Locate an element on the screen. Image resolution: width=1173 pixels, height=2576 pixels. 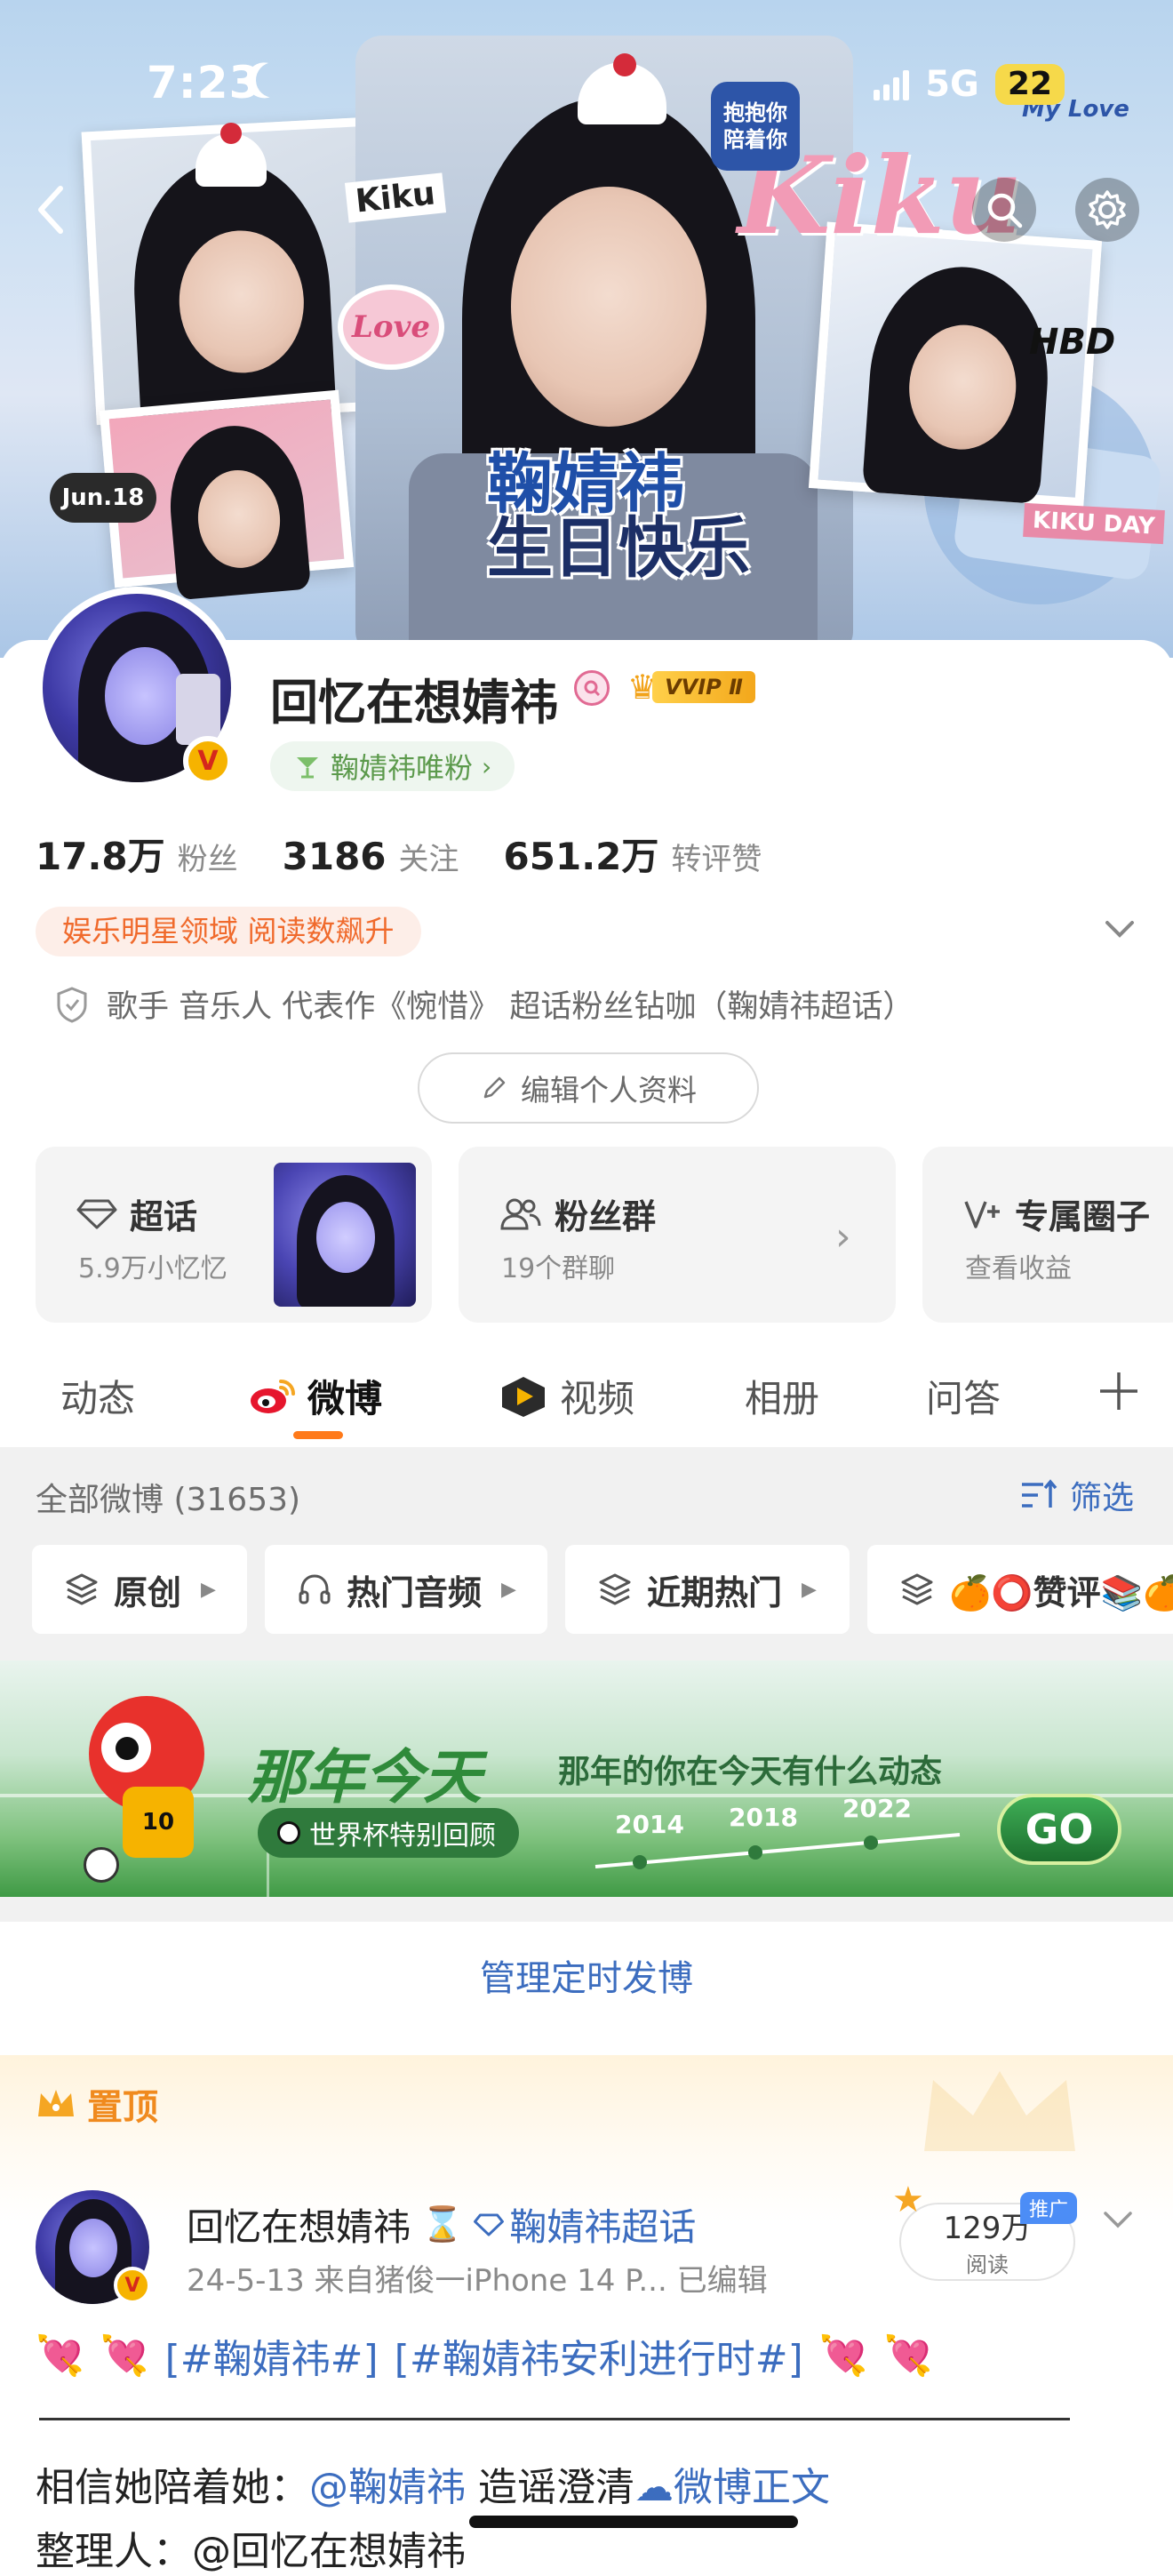
bio-row: 歌手 音乐人 代表作《惋惜》 超话粉丝钻咖（鞠婧祎超话） is located at coordinates (485, 1004).